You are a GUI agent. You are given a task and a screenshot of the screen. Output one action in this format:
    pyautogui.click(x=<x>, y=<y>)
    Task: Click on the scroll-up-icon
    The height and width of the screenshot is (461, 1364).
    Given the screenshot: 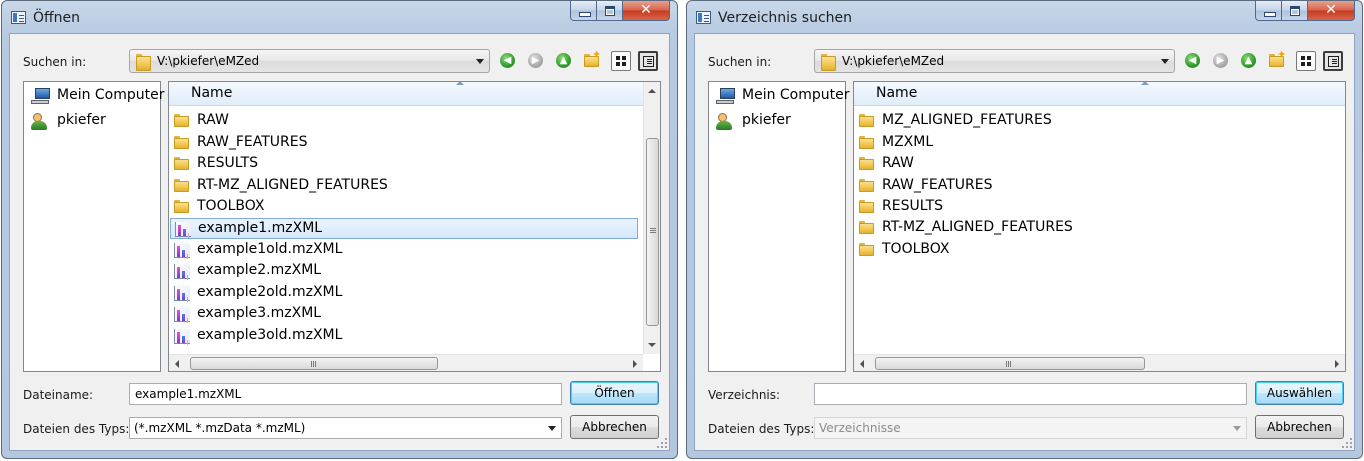 What is the action you would take?
    pyautogui.click(x=652, y=91)
    